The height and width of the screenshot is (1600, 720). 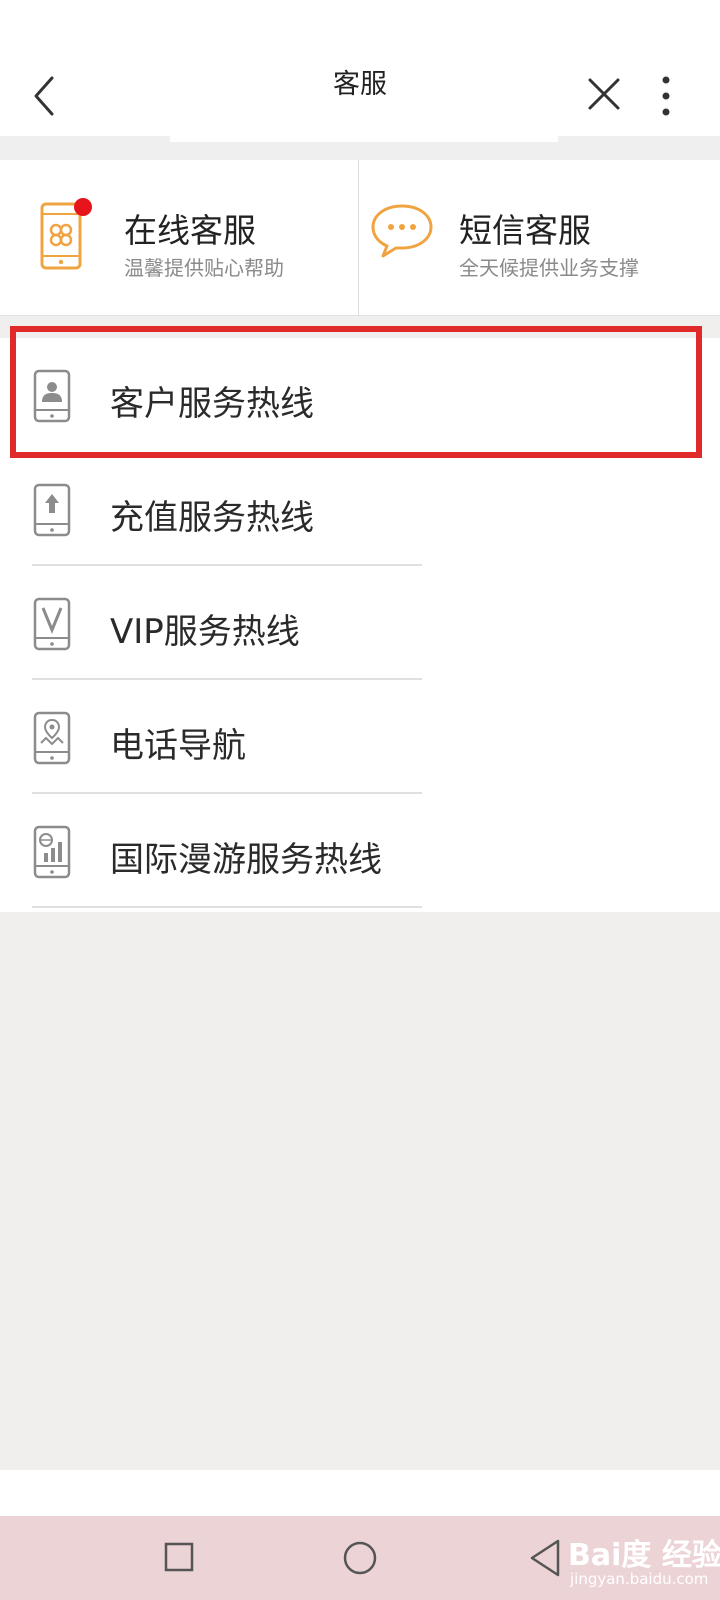 I want to click on card-subtitle: 温馨提供贴心帮助, so click(x=204, y=268).